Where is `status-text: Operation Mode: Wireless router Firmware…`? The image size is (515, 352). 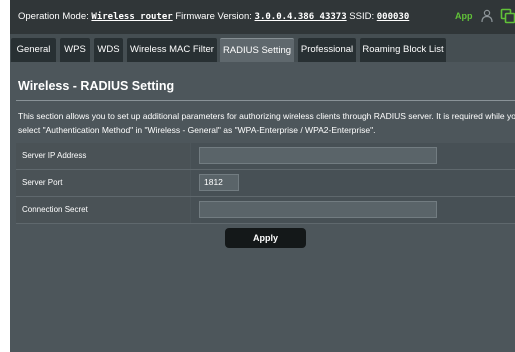 status-text: Operation Mode: Wireless router Firmware… is located at coordinates (213, 16).